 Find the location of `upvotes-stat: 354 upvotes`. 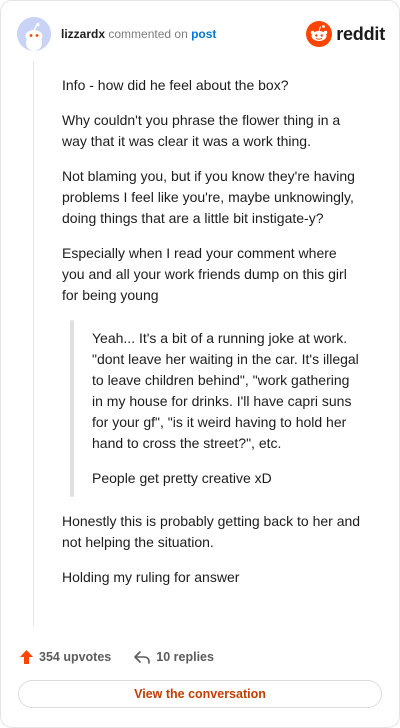

upvotes-stat: 354 upvotes is located at coordinates (65, 657).